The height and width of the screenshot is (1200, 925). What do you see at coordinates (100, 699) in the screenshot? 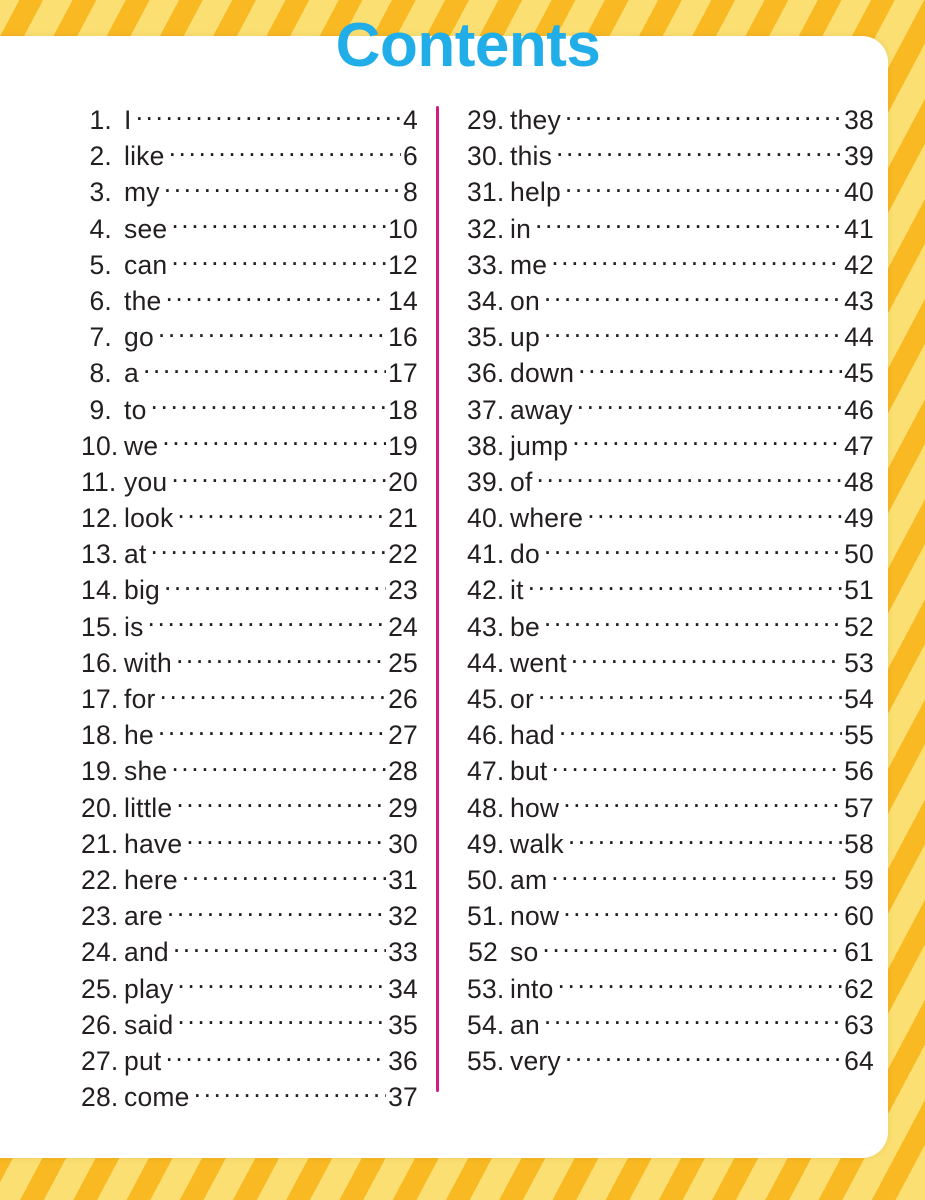
I see `toc-entry-number: 17.` at bounding box center [100, 699].